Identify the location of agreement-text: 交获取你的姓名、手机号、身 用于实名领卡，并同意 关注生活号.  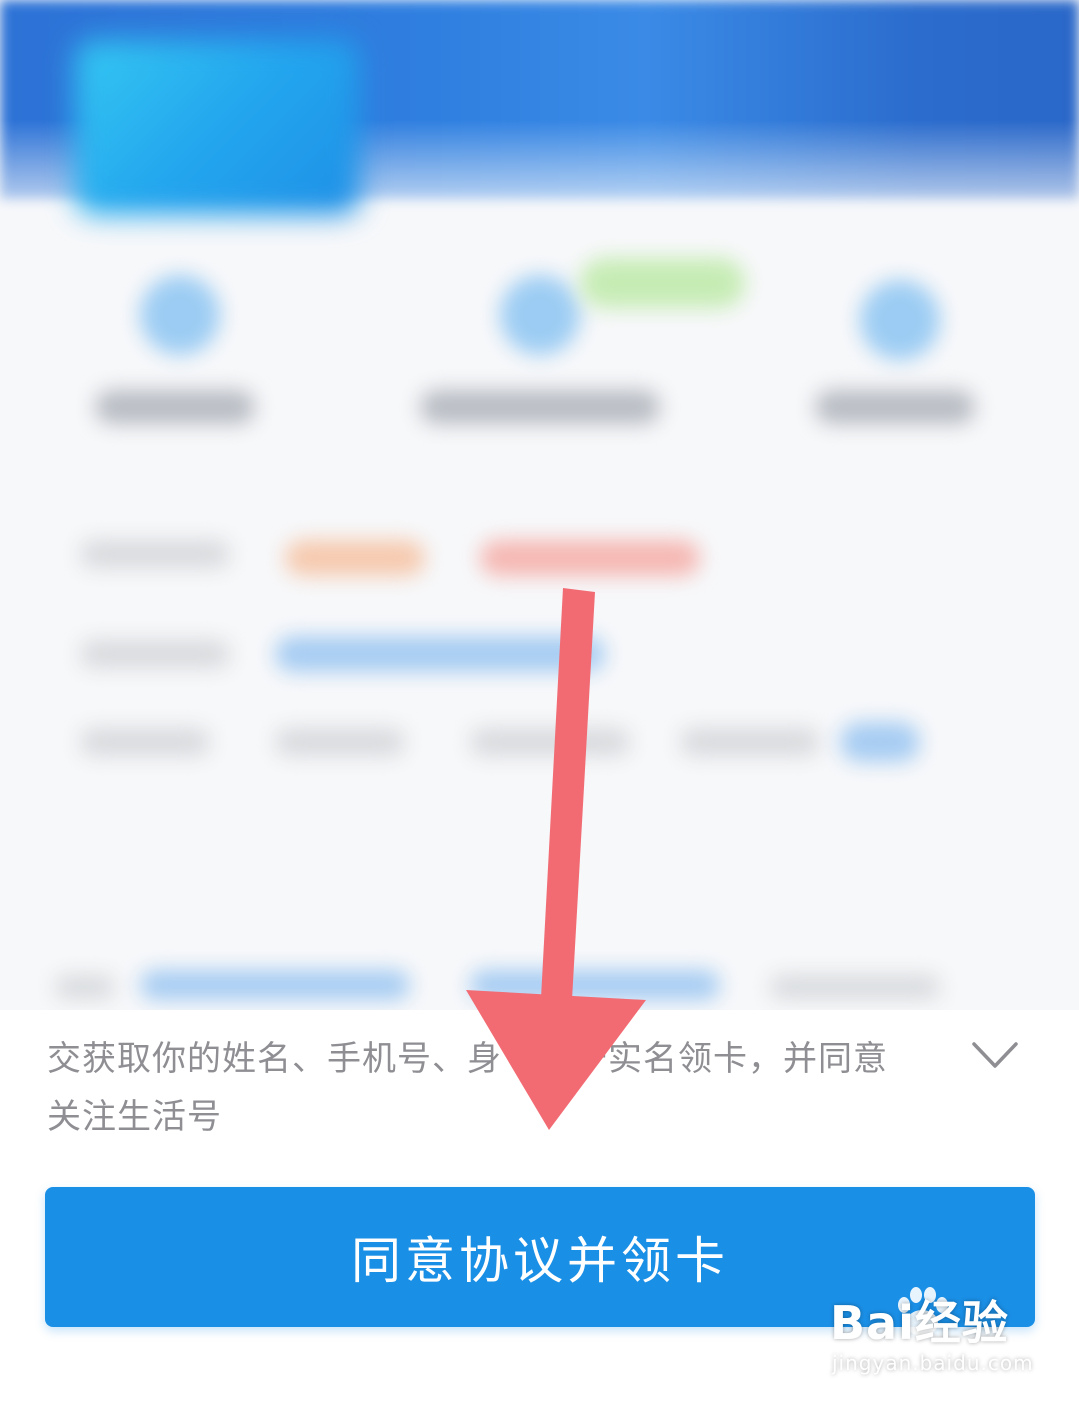
(507, 1088).